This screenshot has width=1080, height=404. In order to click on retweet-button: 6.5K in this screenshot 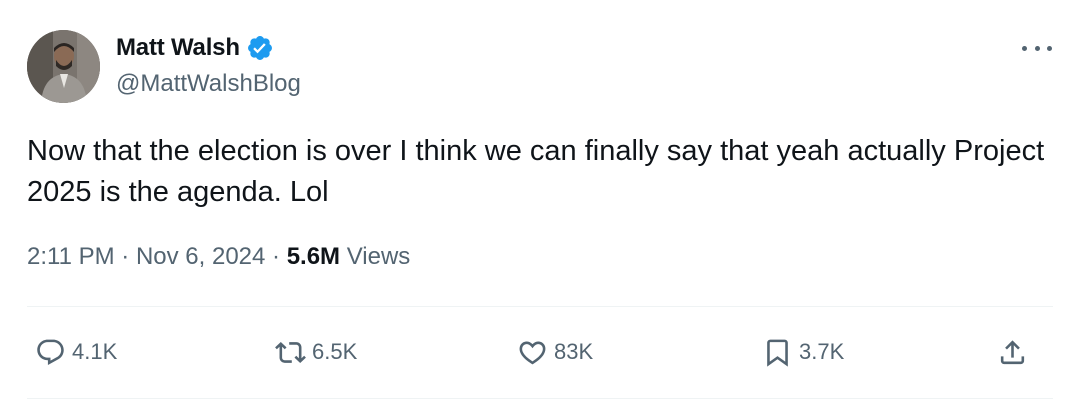, I will do `click(316, 352)`.